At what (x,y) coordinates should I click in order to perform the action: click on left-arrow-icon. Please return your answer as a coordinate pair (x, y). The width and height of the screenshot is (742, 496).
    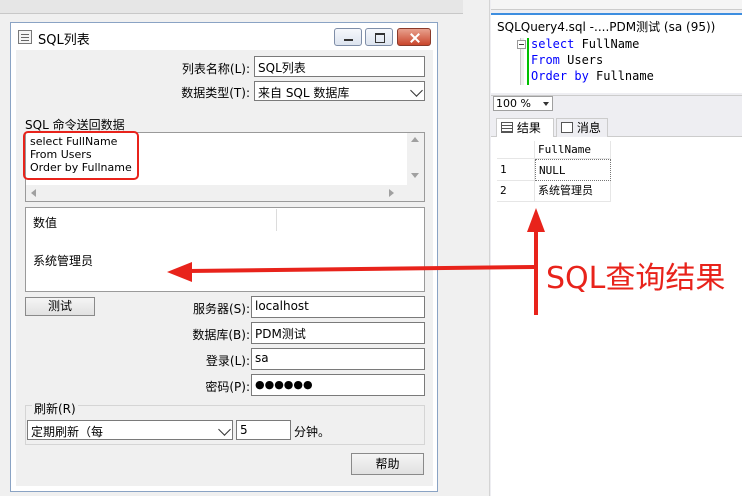
    Looking at the image, I should click on (179, 272).